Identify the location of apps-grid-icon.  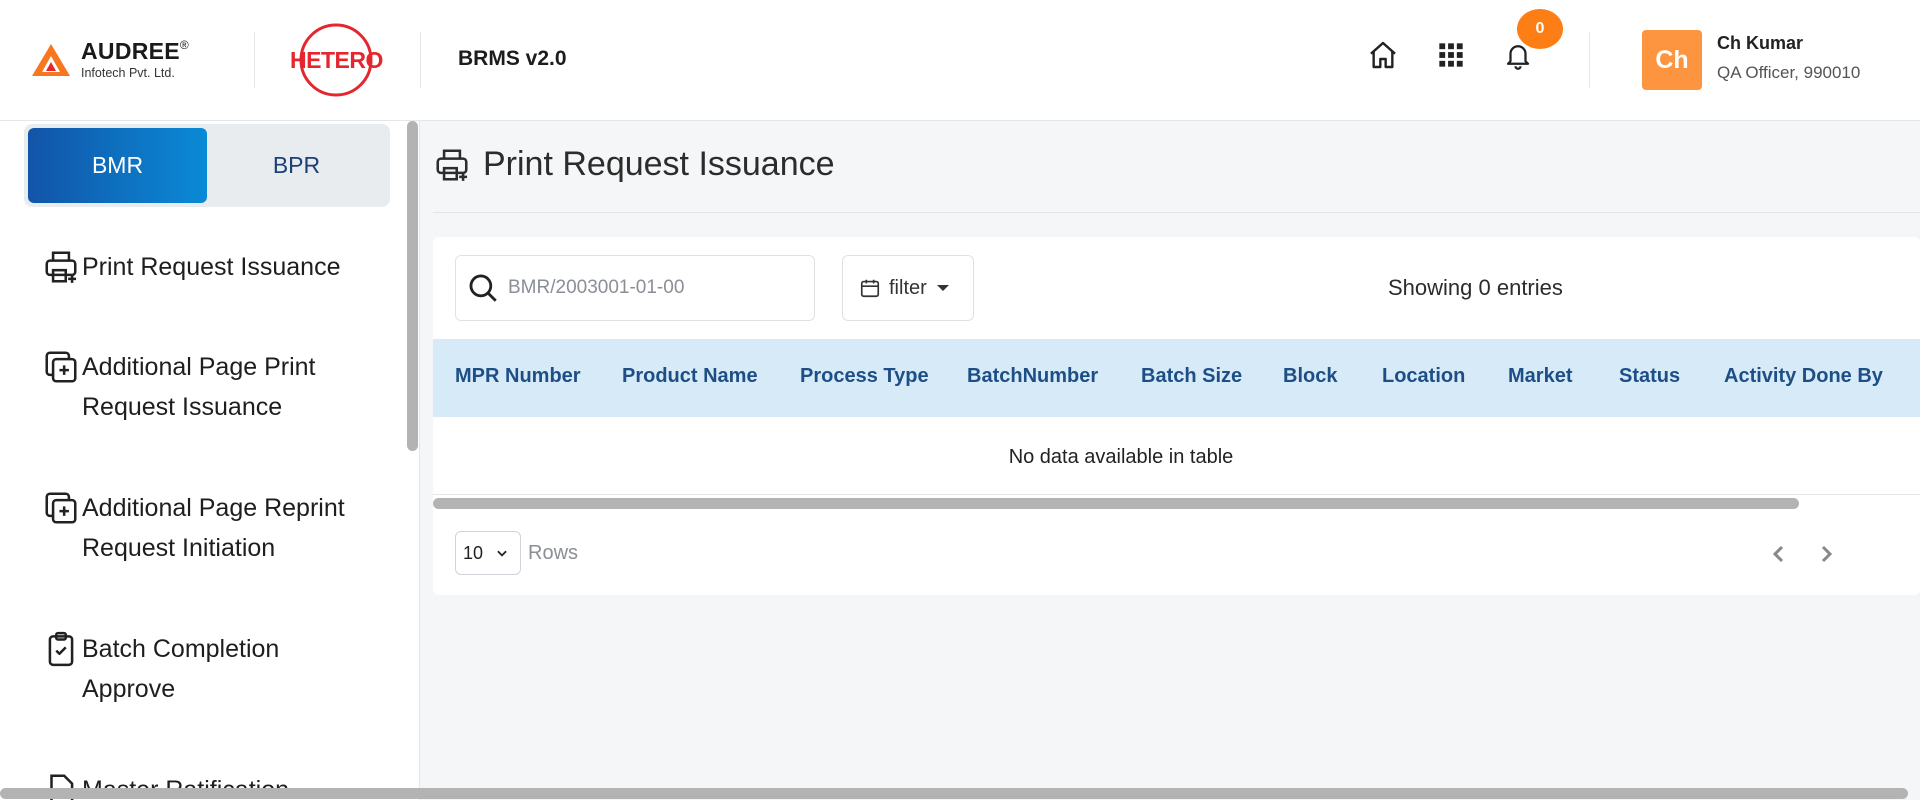
(1451, 55).